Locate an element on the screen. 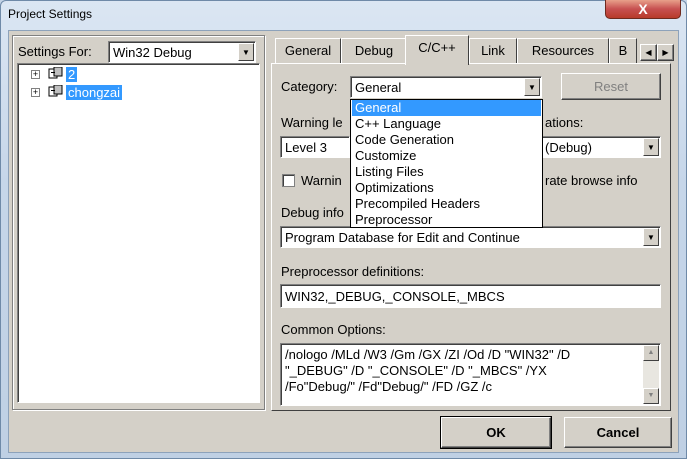 The width and height of the screenshot is (687, 459). dropdown-option: Optimizations is located at coordinates (446, 188).